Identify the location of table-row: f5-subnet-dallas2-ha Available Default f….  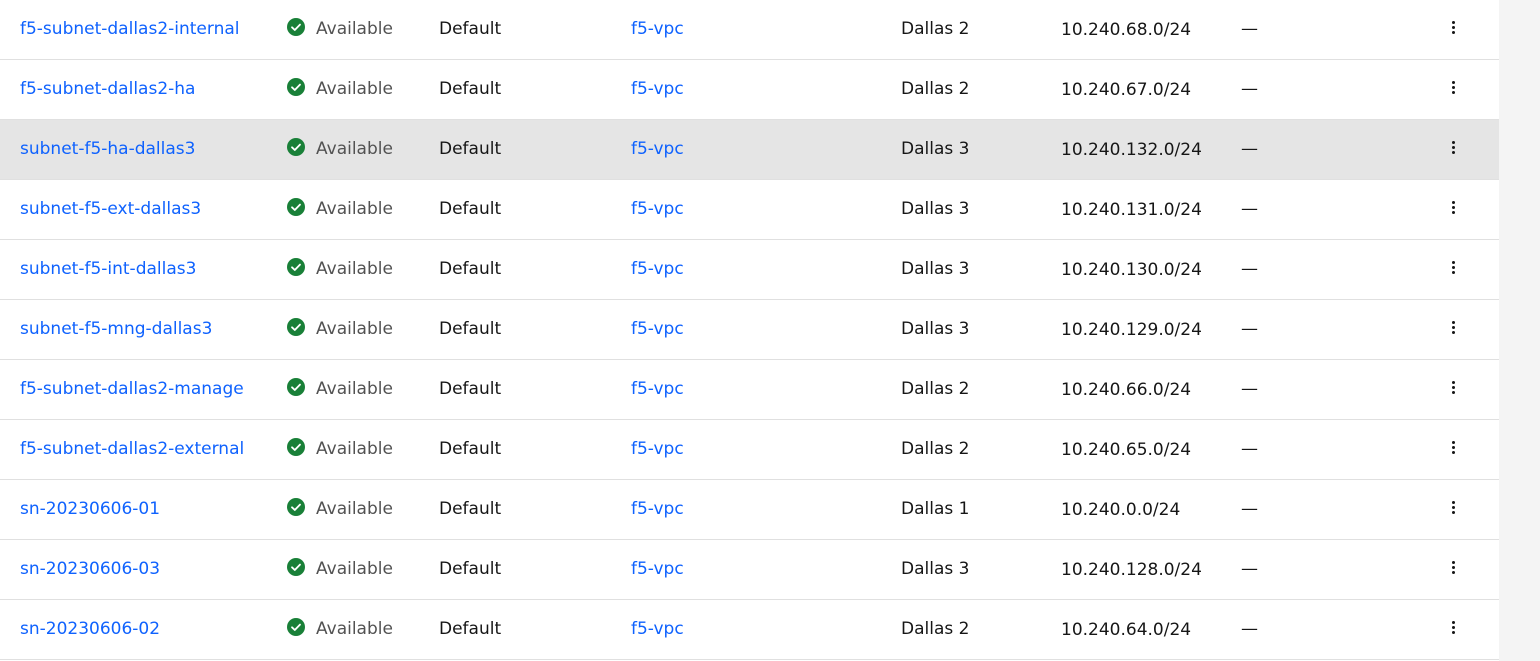
(749, 90).